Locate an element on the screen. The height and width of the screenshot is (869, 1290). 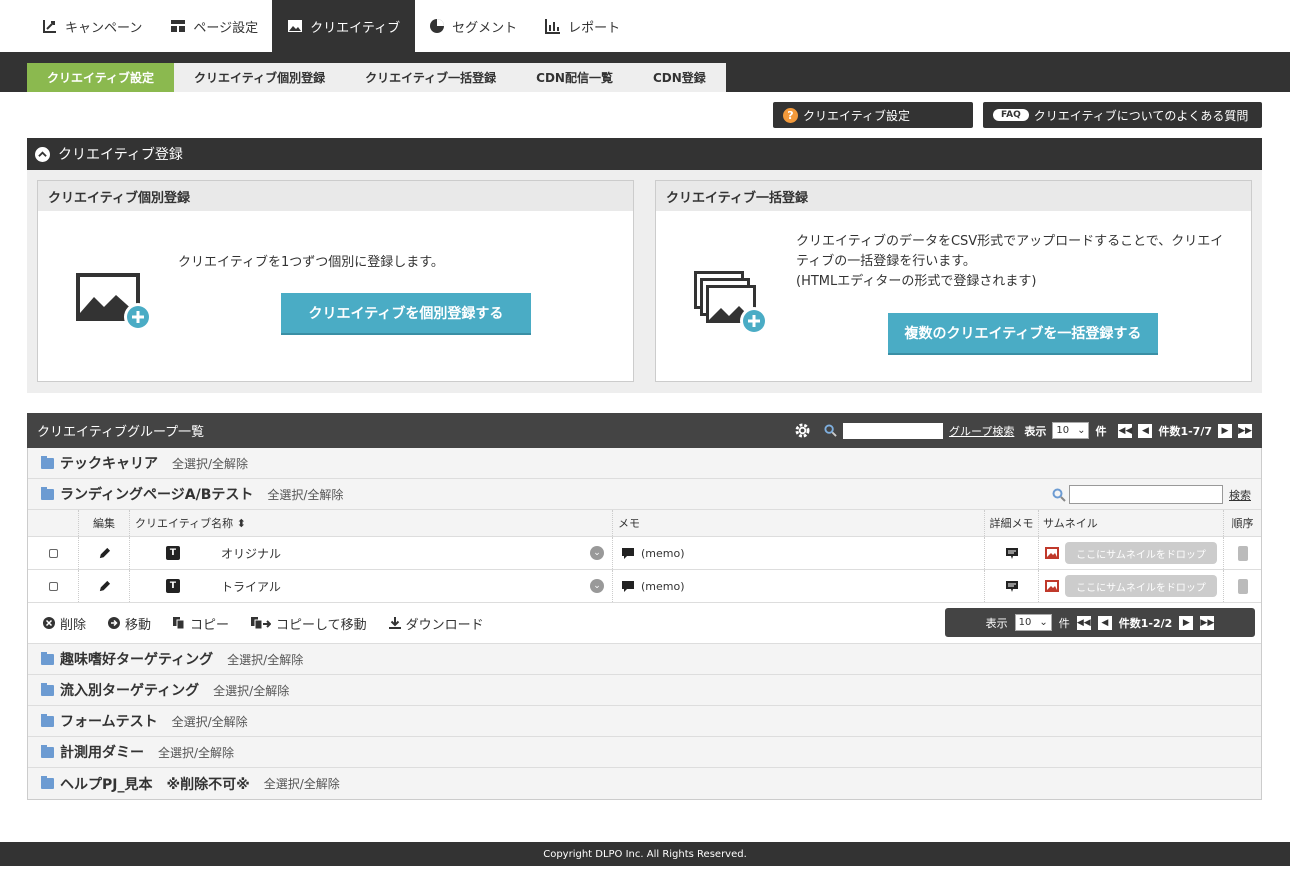
faq-button: FAQ クリエイティブについてのよくある質問 is located at coordinates (1122, 115).